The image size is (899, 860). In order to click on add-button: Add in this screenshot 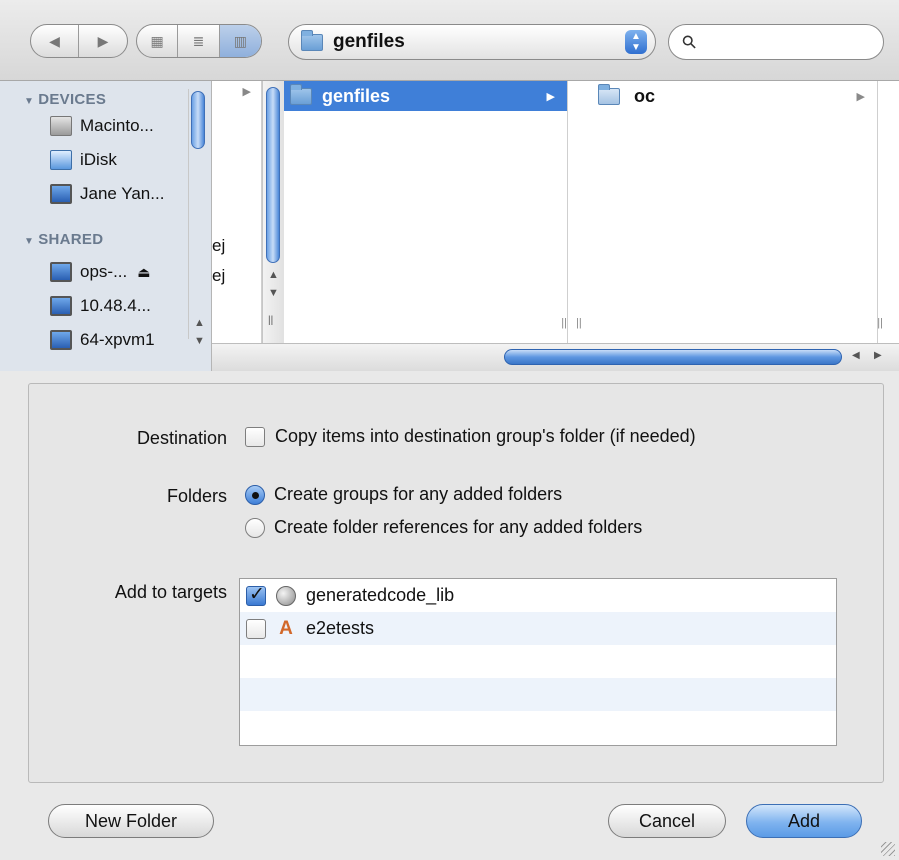, I will do `click(804, 821)`.